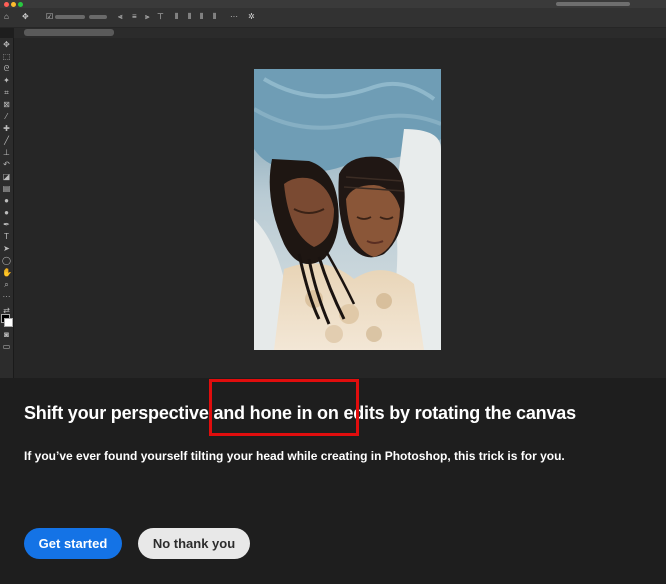  Describe the element at coordinates (6, 116) in the screenshot. I see `eyedropper-tool-icon: ⁄` at that location.